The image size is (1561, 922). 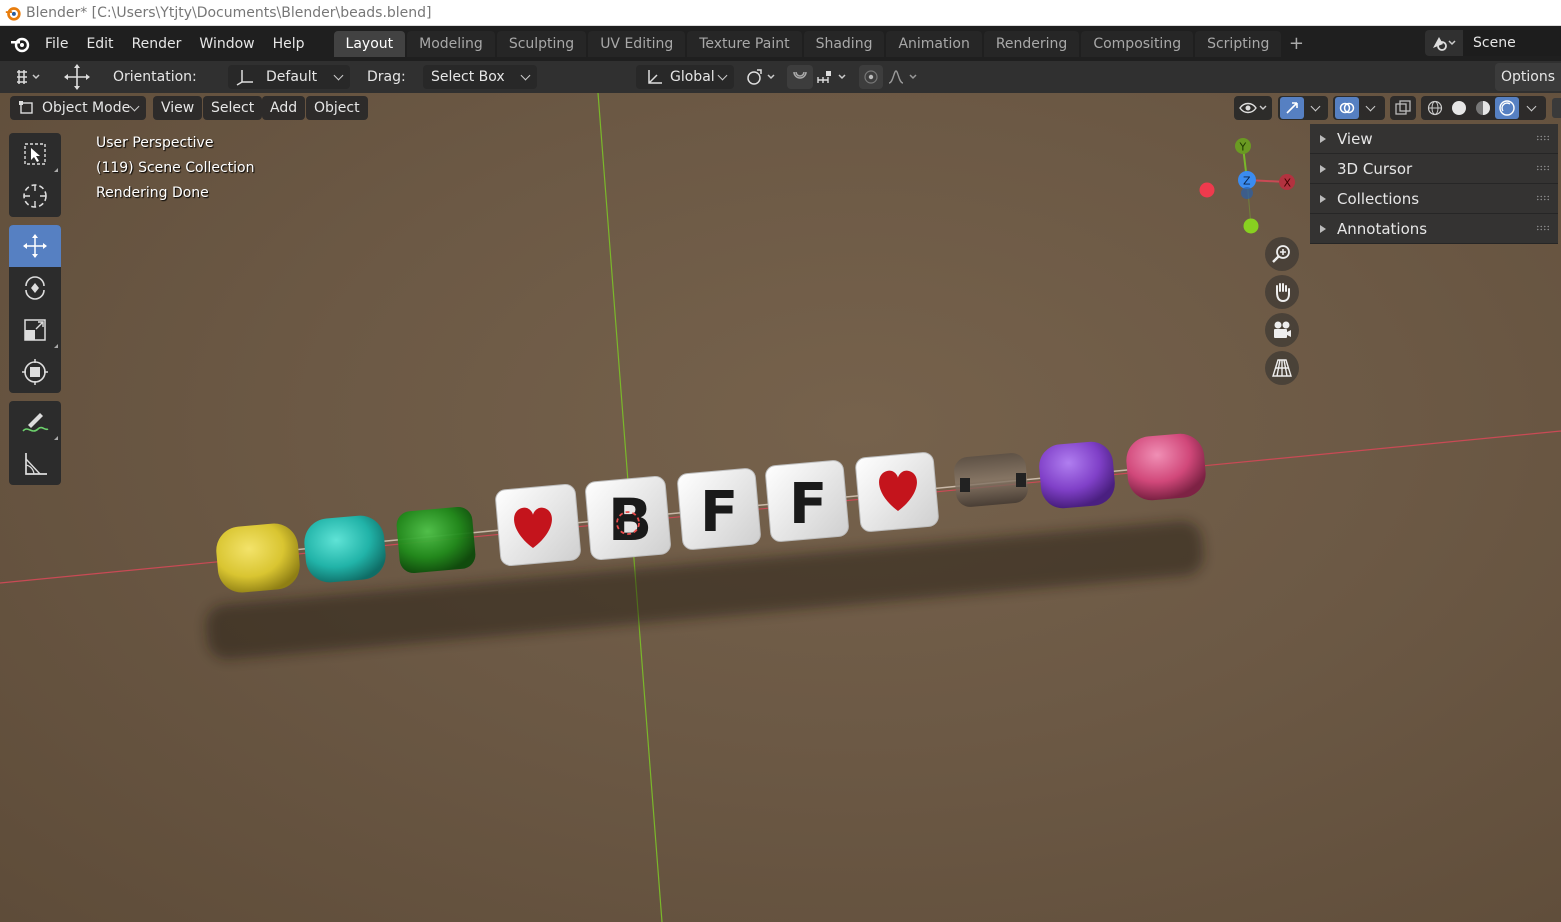 I want to click on gizmo-neg-x-axis, so click(x=1207, y=190).